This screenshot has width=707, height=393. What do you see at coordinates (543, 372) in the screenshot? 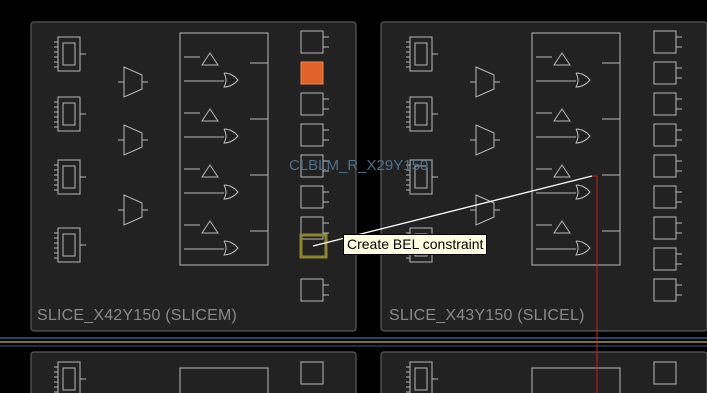
I see `slice-lower-right` at bounding box center [543, 372].